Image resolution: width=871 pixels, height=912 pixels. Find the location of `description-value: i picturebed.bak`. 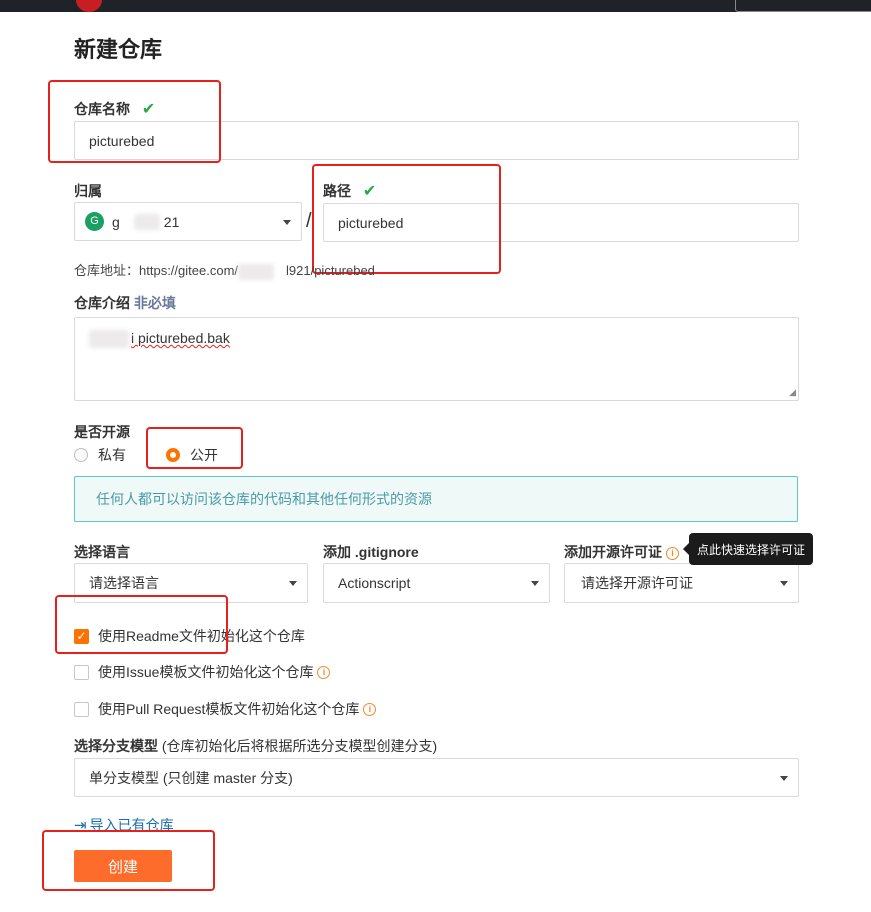

description-value: i picturebed.bak is located at coordinates (180, 338).